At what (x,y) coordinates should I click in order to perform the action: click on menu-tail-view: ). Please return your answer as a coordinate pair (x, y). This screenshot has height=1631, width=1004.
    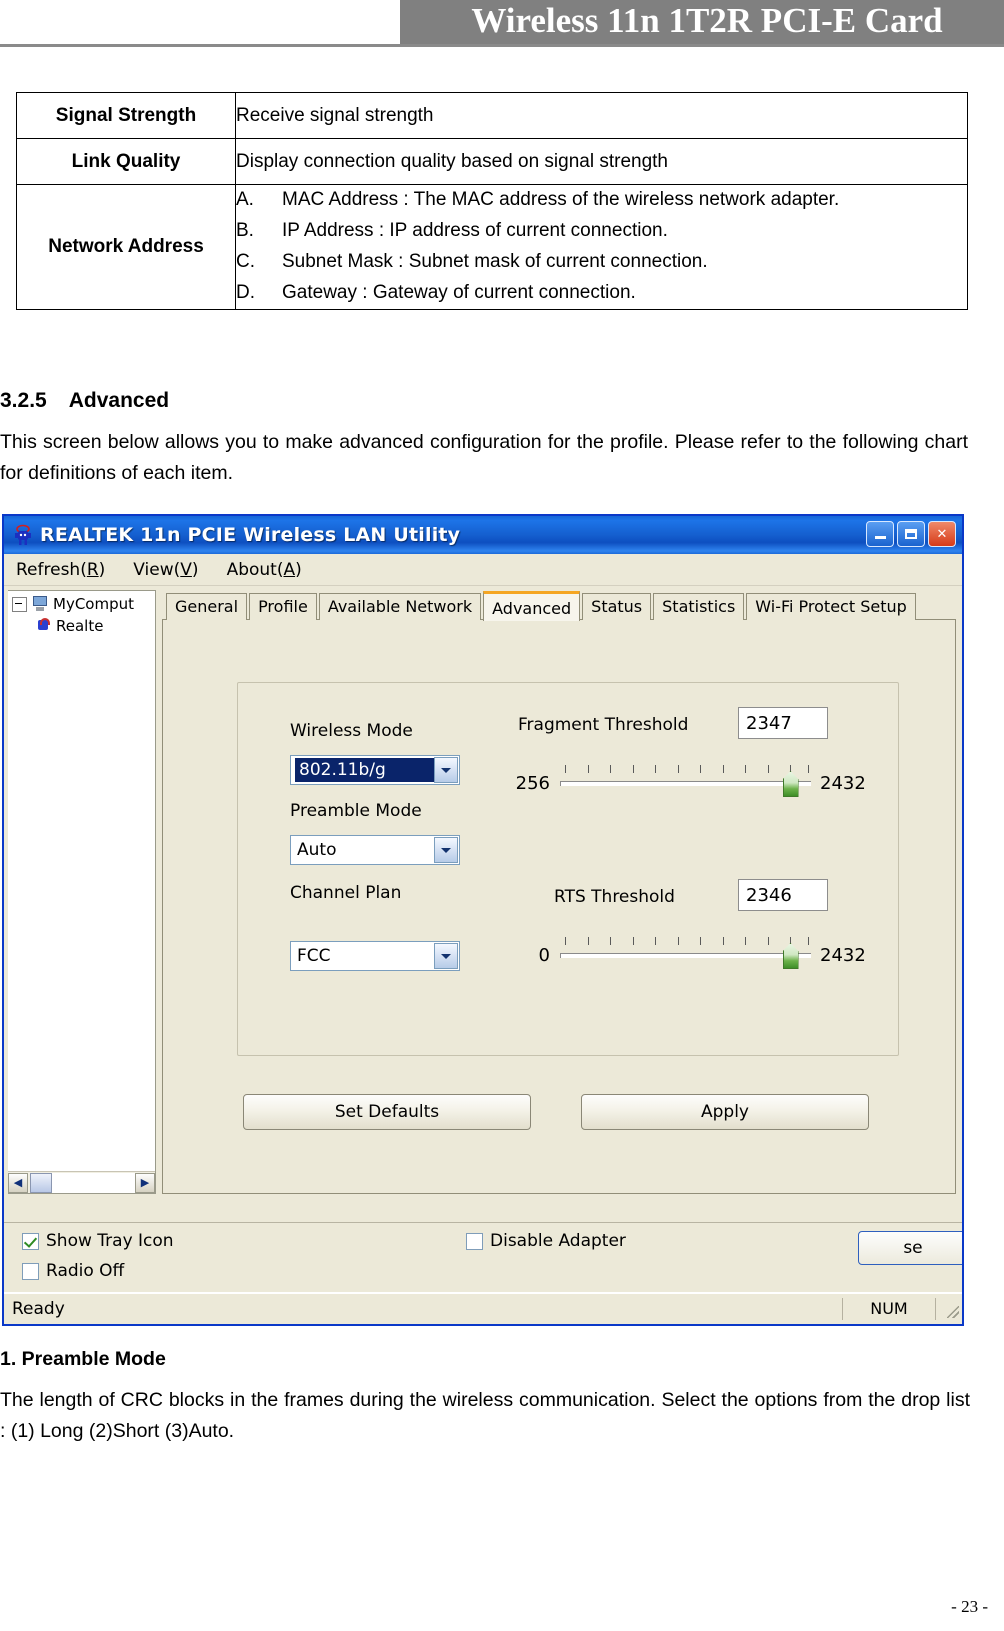
    Looking at the image, I should click on (195, 569).